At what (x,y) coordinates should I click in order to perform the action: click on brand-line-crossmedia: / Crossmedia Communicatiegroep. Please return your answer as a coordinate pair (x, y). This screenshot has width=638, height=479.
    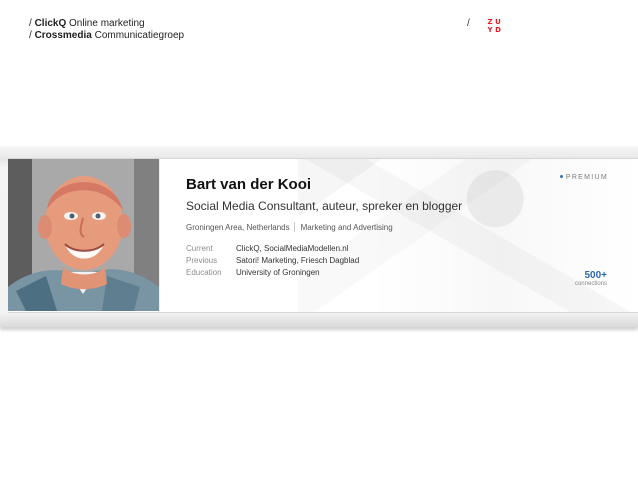
    Looking at the image, I should click on (106, 36).